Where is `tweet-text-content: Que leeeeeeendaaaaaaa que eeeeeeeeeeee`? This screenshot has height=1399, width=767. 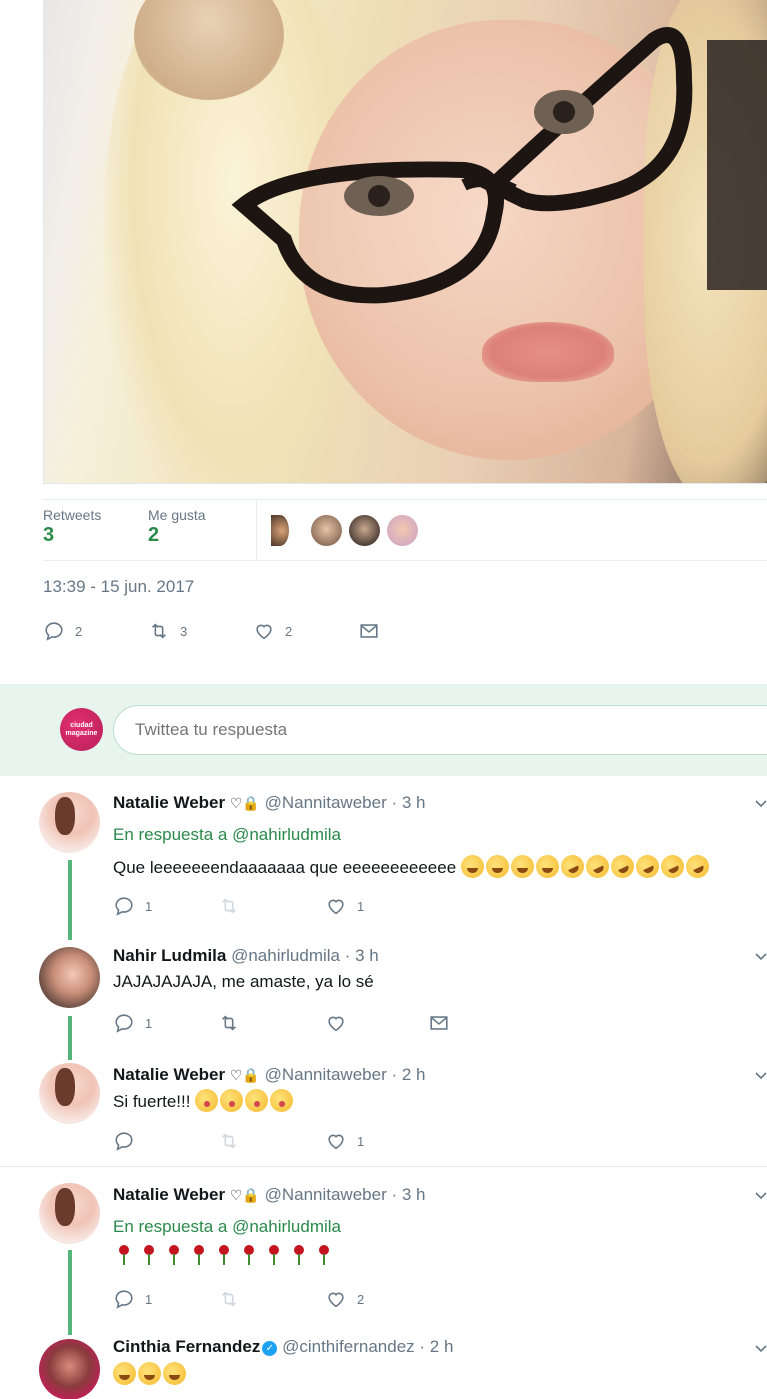 tweet-text-content: Que leeeeeeendaaaaaaa que eeeeeeeeeeee is located at coordinates (285, 867).